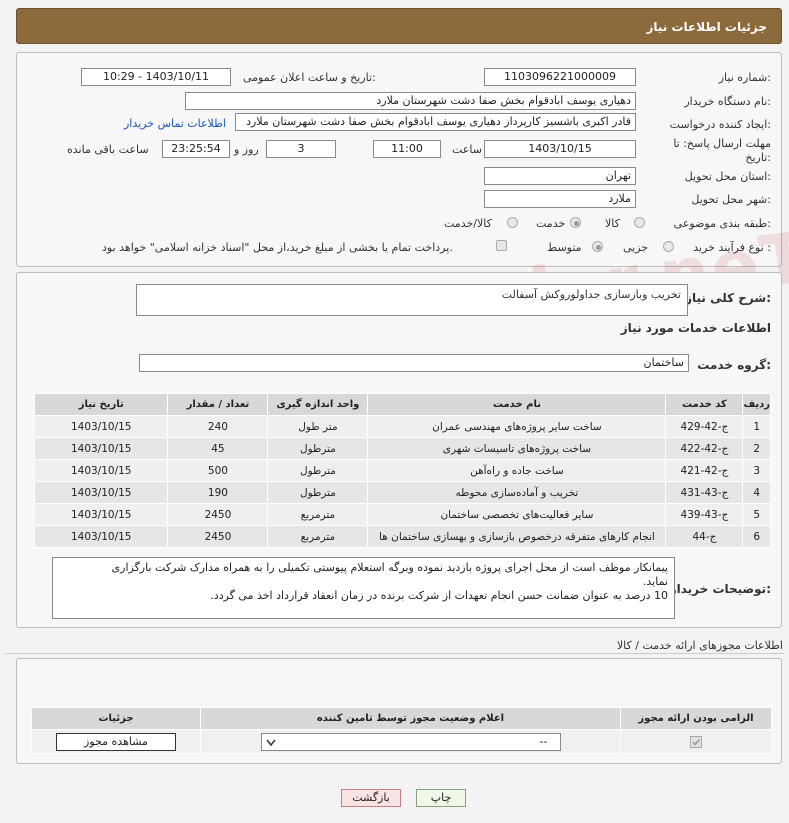 This screenshot has width=789, height=823. I want to click on need-number-label: شماره نیاز:, so click(744, 77).